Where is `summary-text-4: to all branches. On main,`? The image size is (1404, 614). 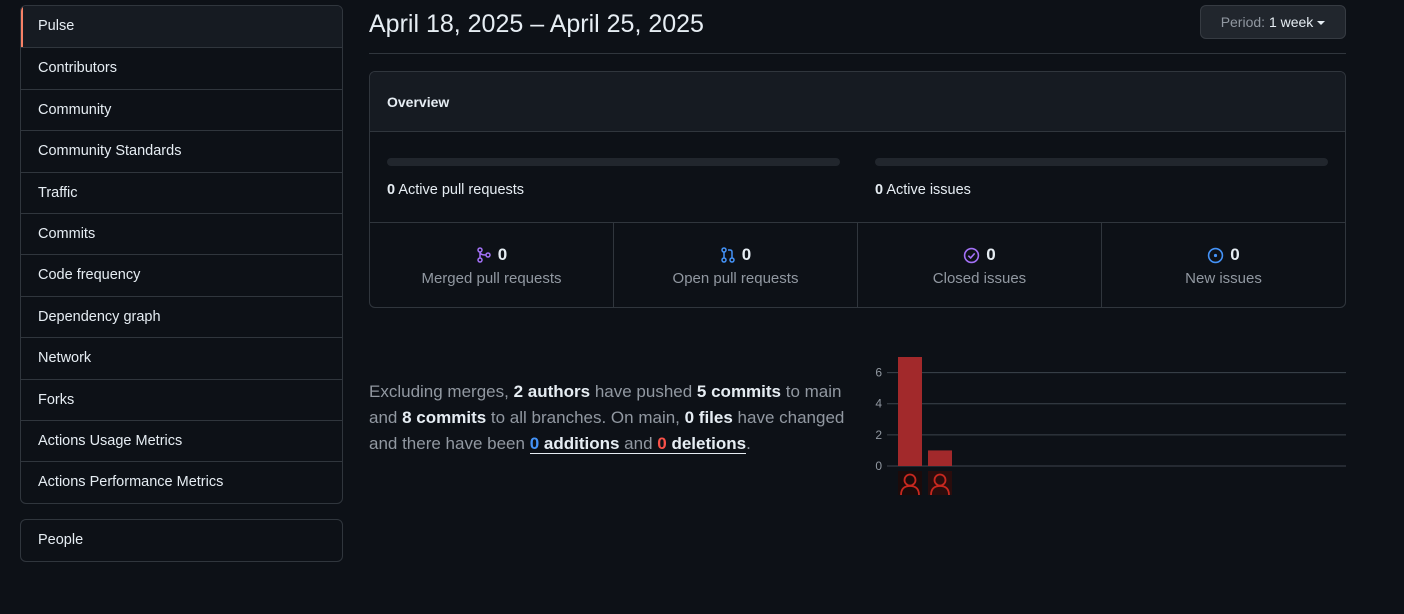 summary-text-4: to all branches. On main, is located at coordinates (585, 417).